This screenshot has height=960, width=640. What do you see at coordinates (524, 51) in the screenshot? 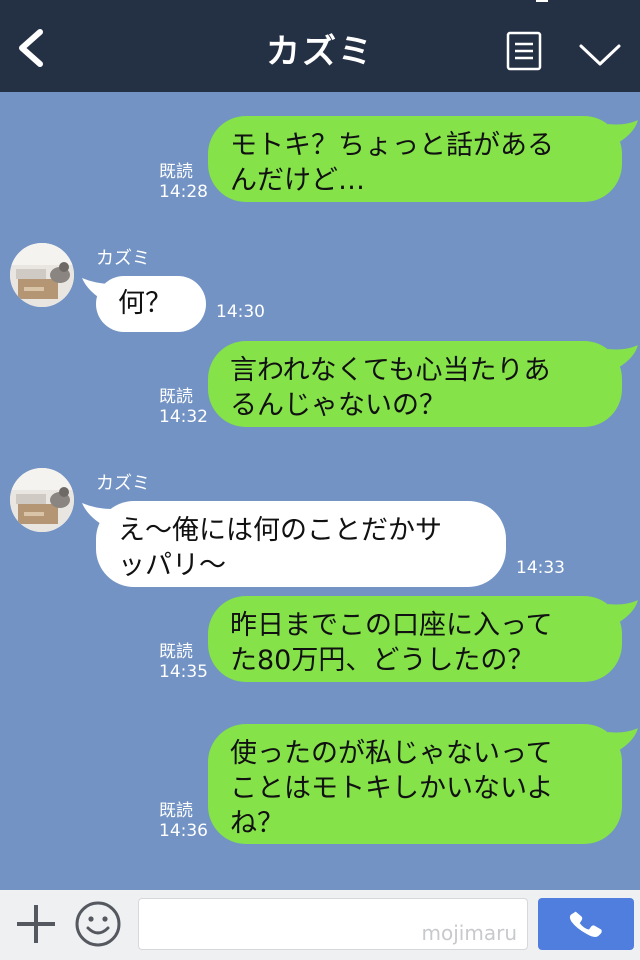
I see `menu-icon` at bounding box center [524, 51].